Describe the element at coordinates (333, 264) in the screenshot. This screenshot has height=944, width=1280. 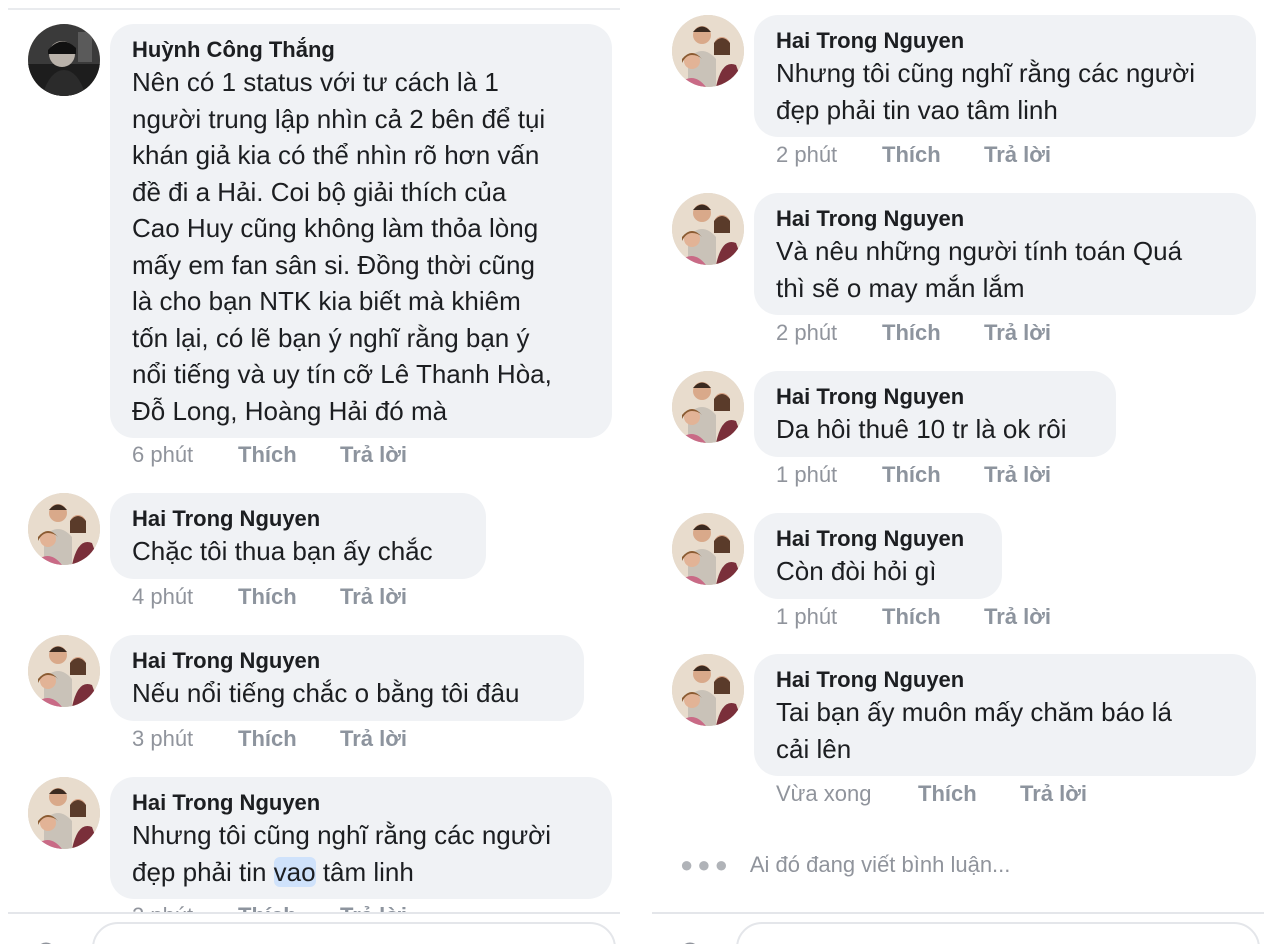
I see `comment-line: mấy em fan sân si. Đồng thời cũng` at that location.